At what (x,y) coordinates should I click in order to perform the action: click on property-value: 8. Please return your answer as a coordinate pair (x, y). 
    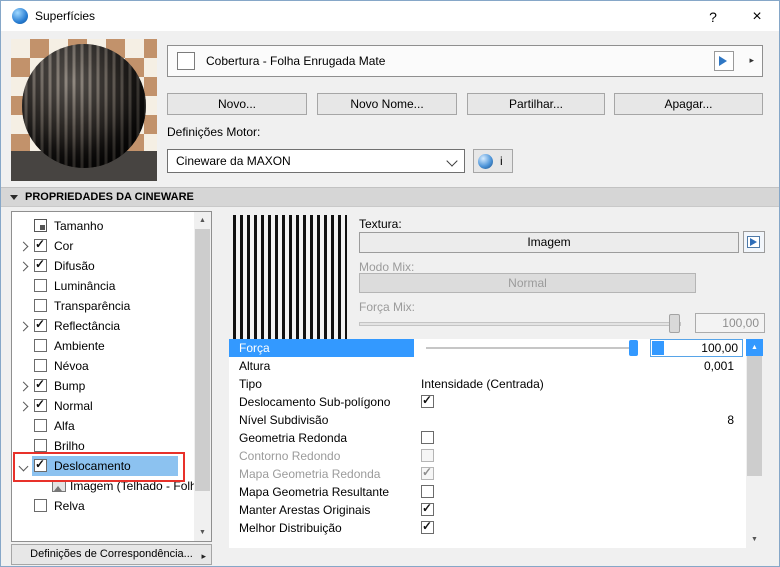
    Looking at the image, I should click on (730, 420).